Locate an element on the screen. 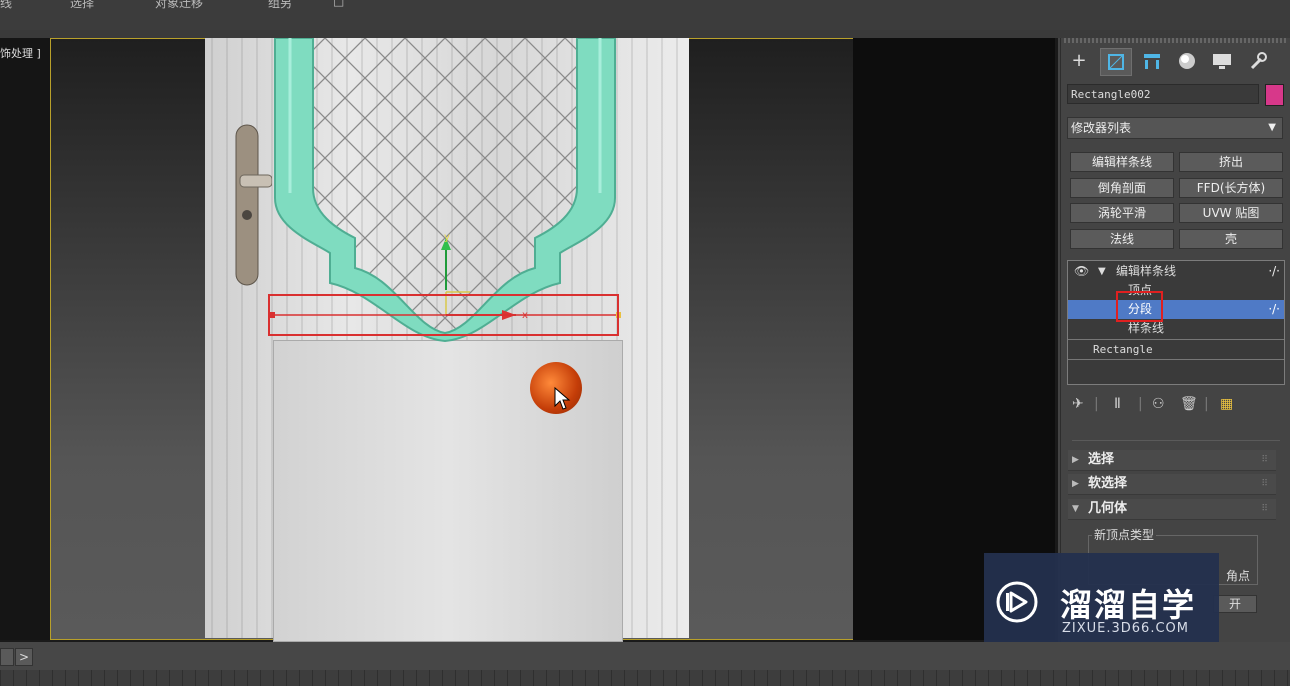  left-viewport-strip is located at coordinates (25, 339).